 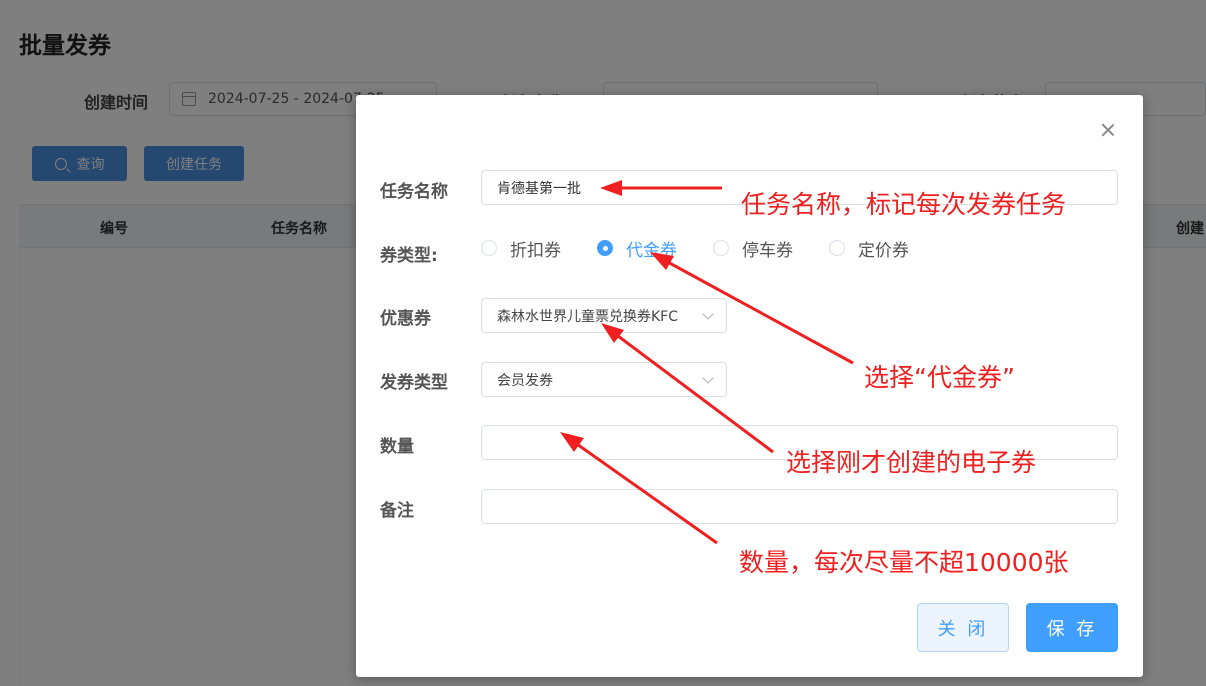 What do you see at coordinates (525, 380) in the screenshot?
I see `issue-type-select-value: 会员发券` at bounding box center [525, 380].